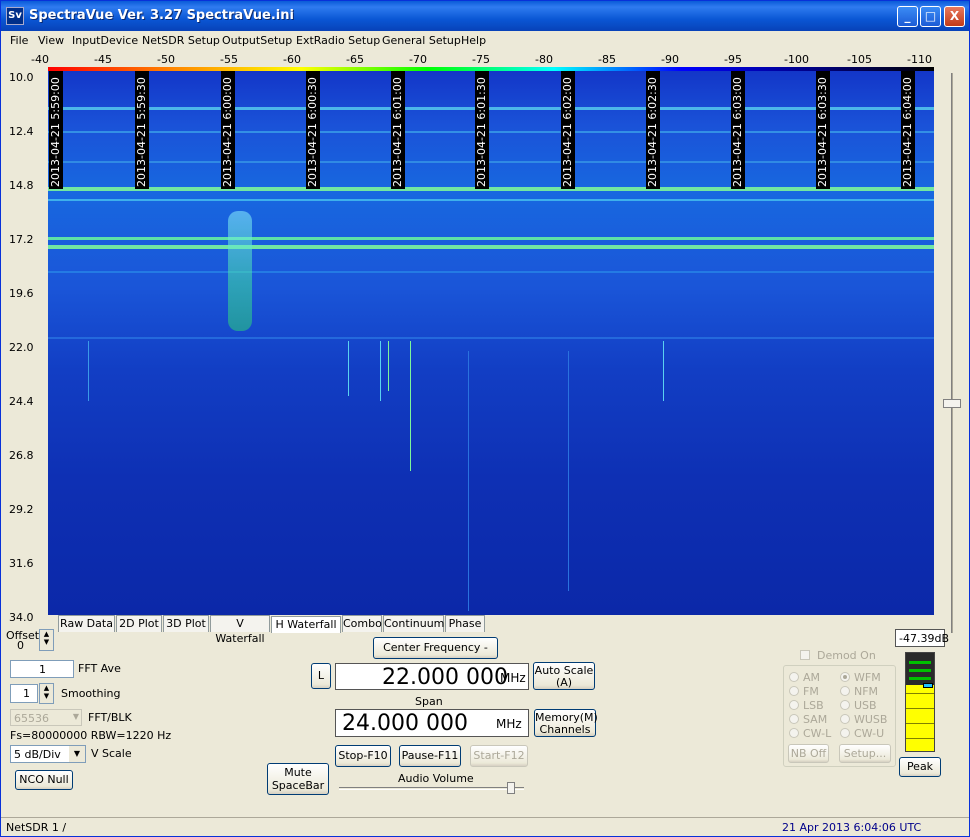 This screenshot has height=837, width=970. I want to click on tab-v-waterfall: V Waterfall, so click(240, 630).